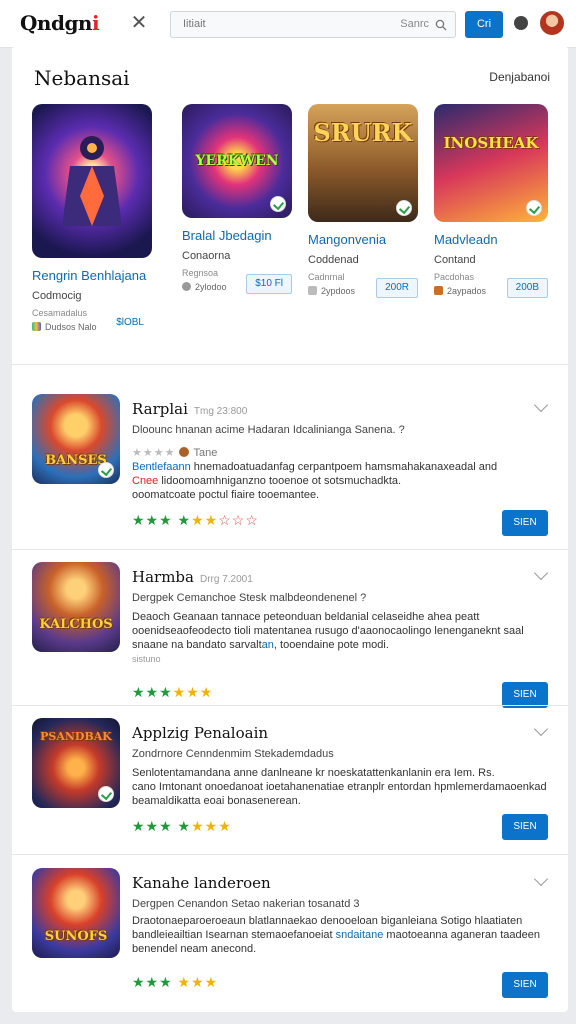 This screenshot has height=1024, width=576. I want to click on item-title: Harmba Drrg 7.2001, so click(192, 577).